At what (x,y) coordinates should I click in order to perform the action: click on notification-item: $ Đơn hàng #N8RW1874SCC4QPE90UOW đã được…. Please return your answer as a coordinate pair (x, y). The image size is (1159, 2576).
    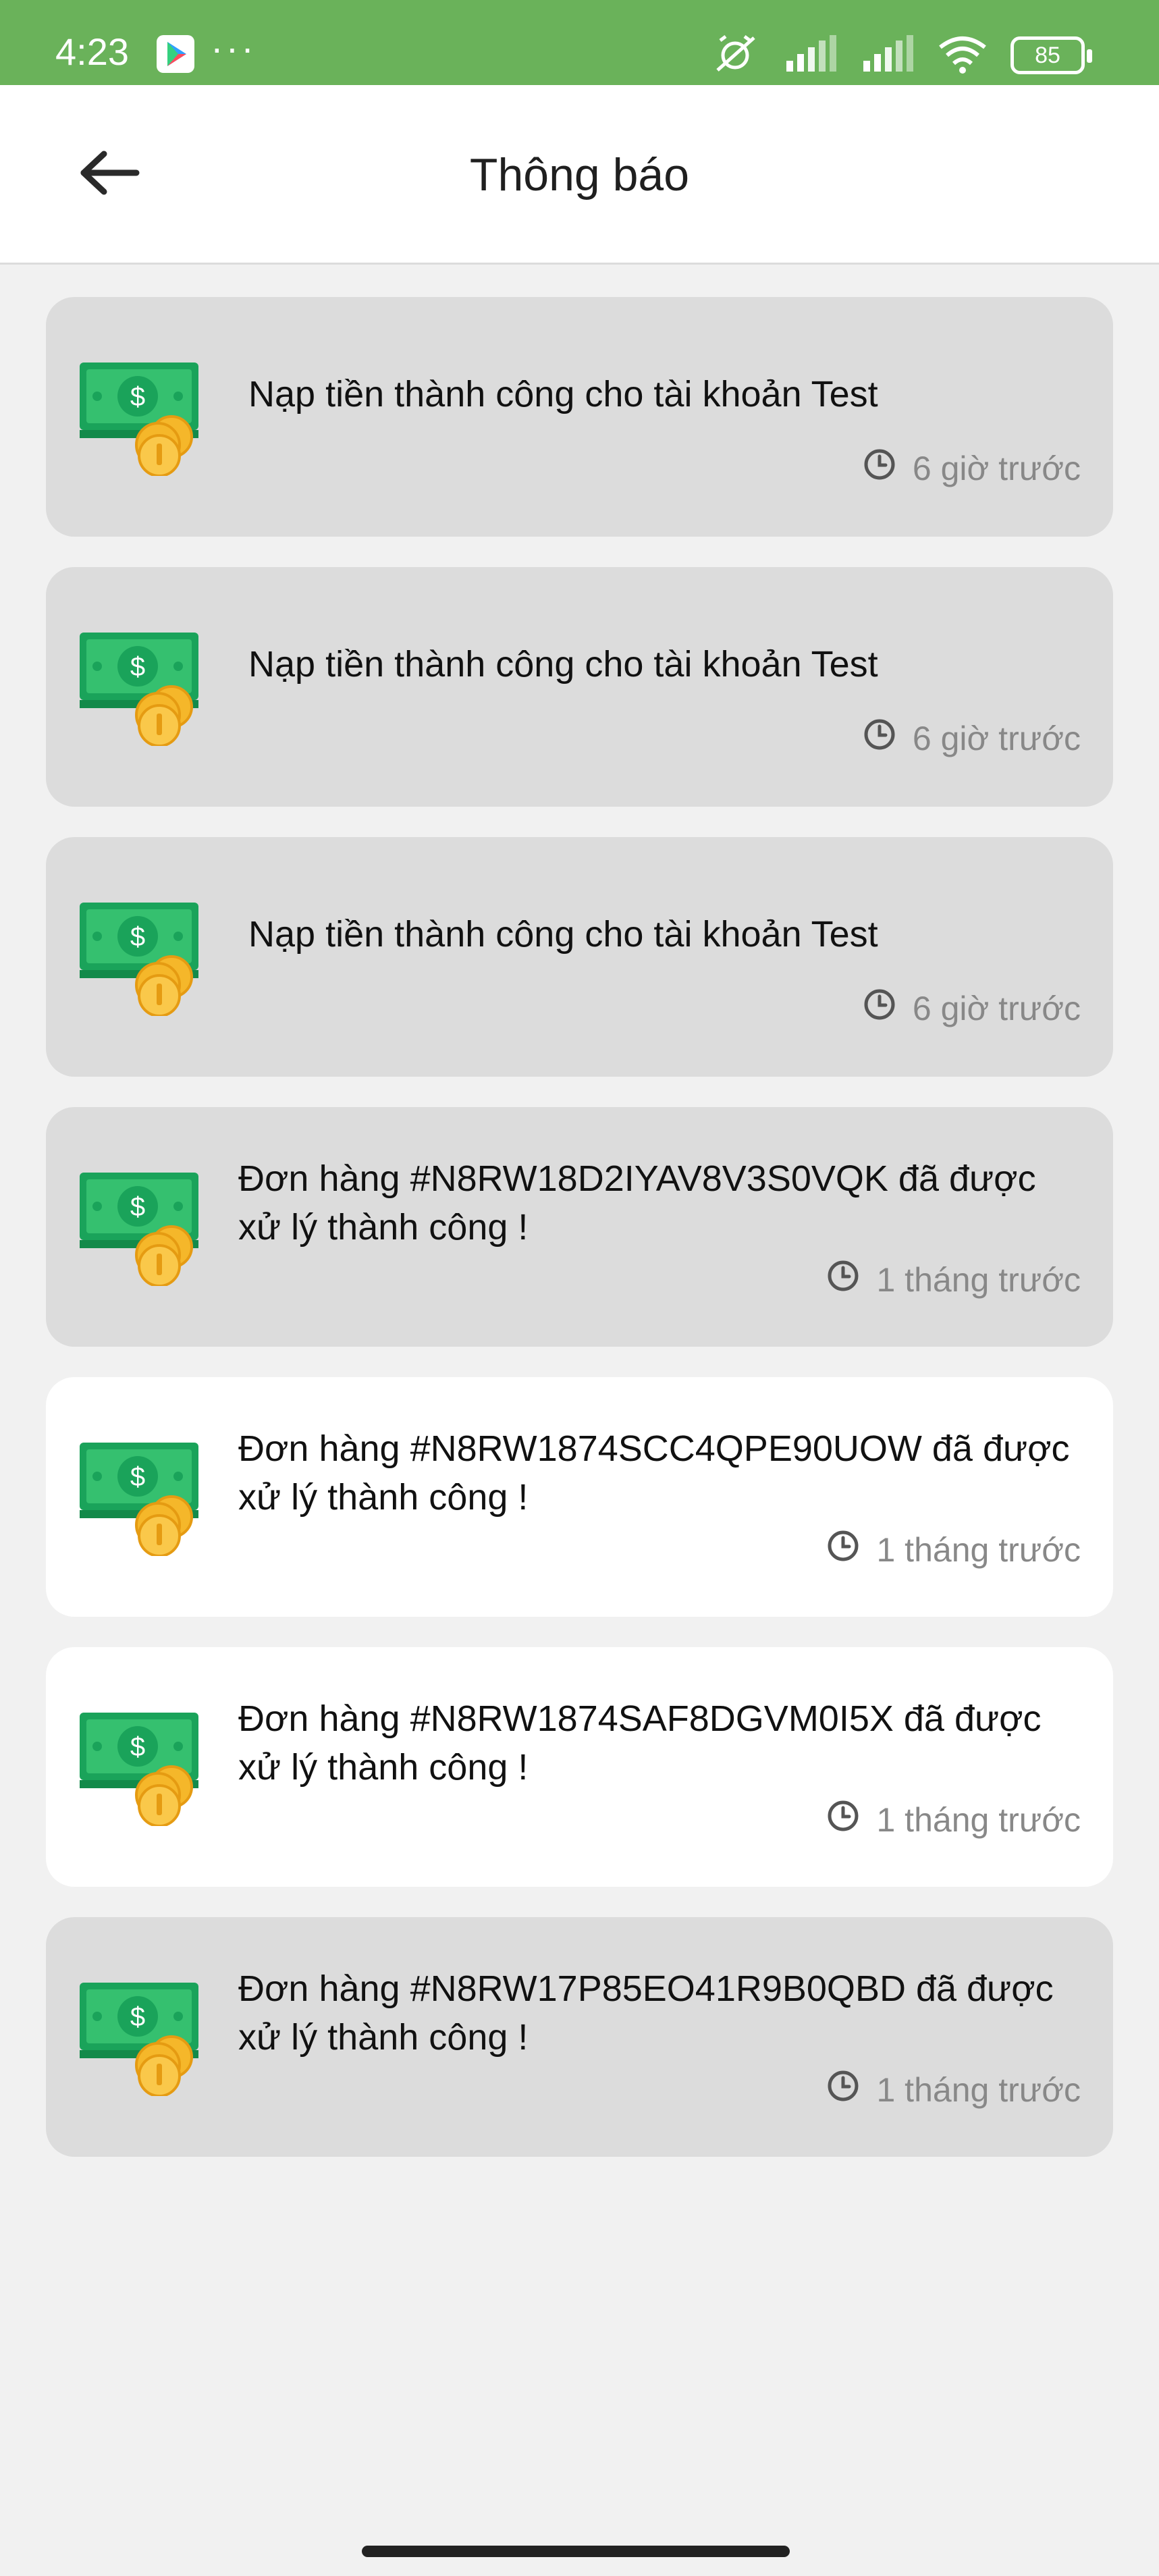
    Looking at the image, I should click on (579, 1497).